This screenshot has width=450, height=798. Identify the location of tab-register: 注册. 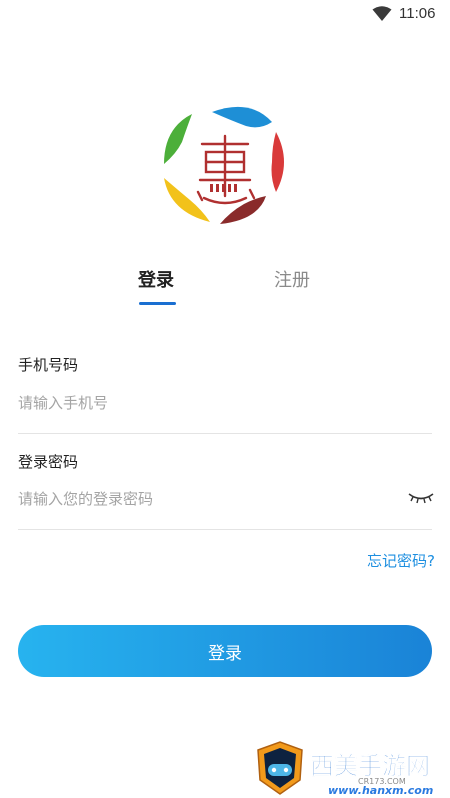
(292, 279).